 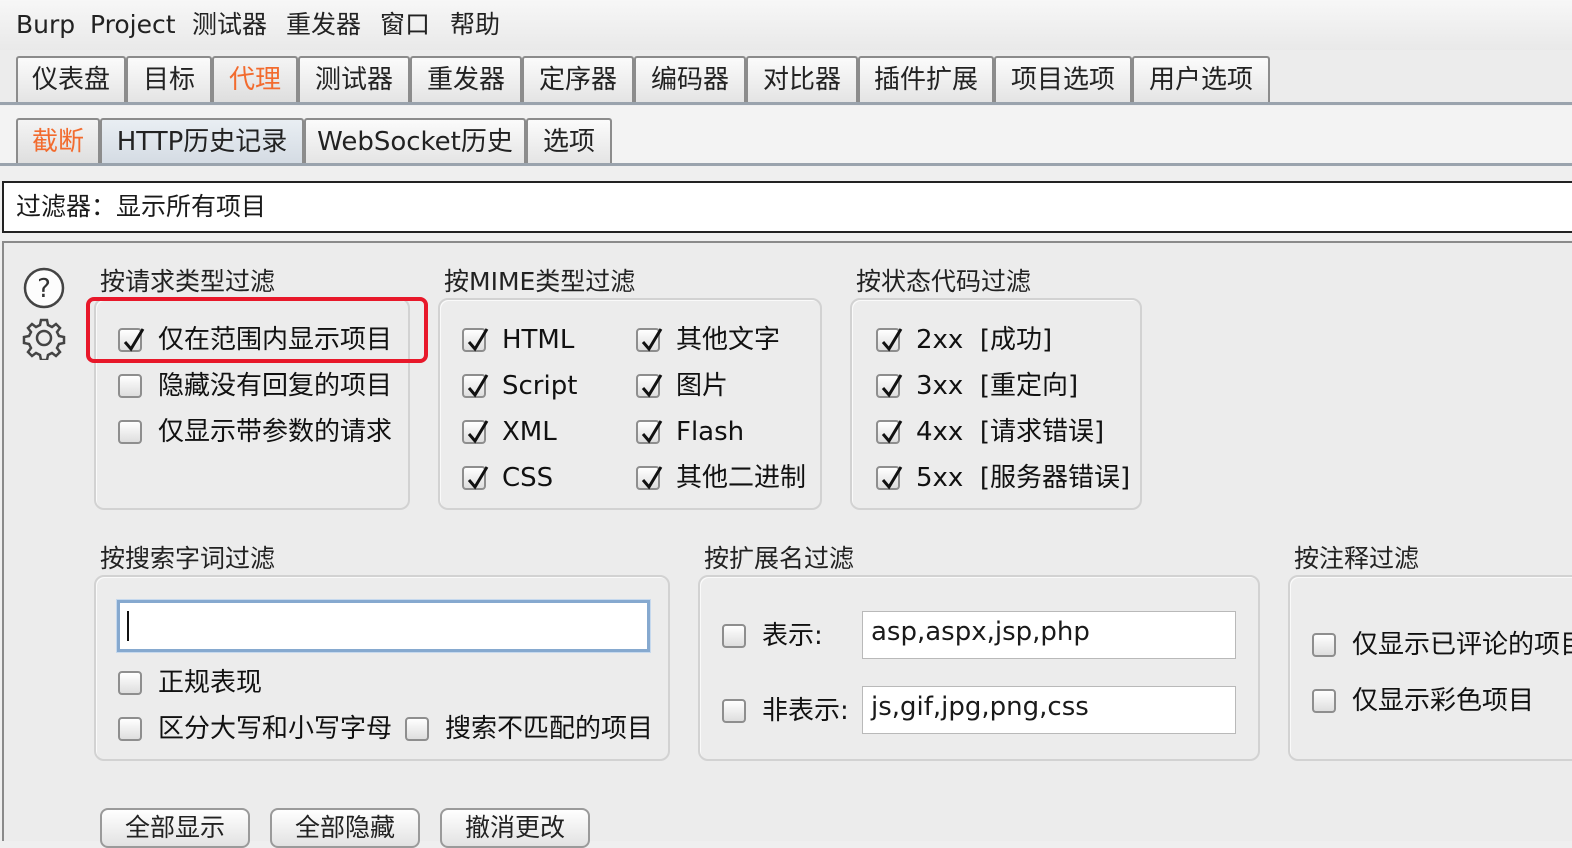 I want to click on menu-window: 窗口, so click(x=405, y=25).